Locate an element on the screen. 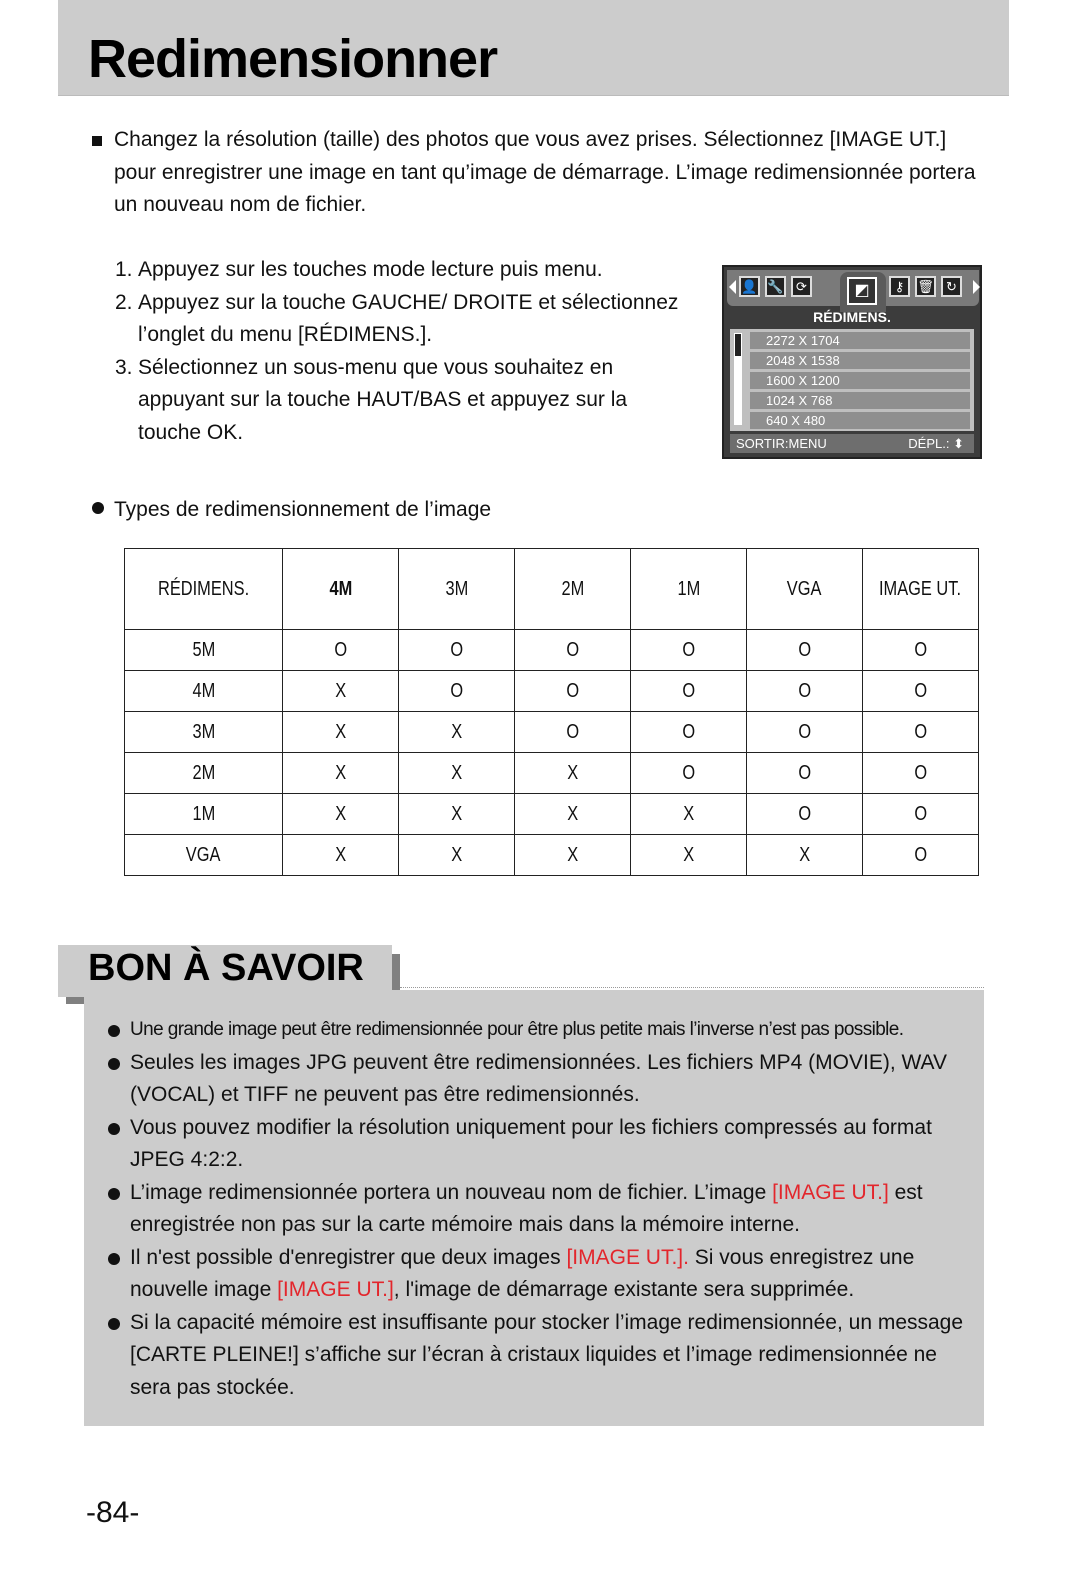 This screenshot has height=1585, width=1080. scrollbar is located at coordinates (738, 379).